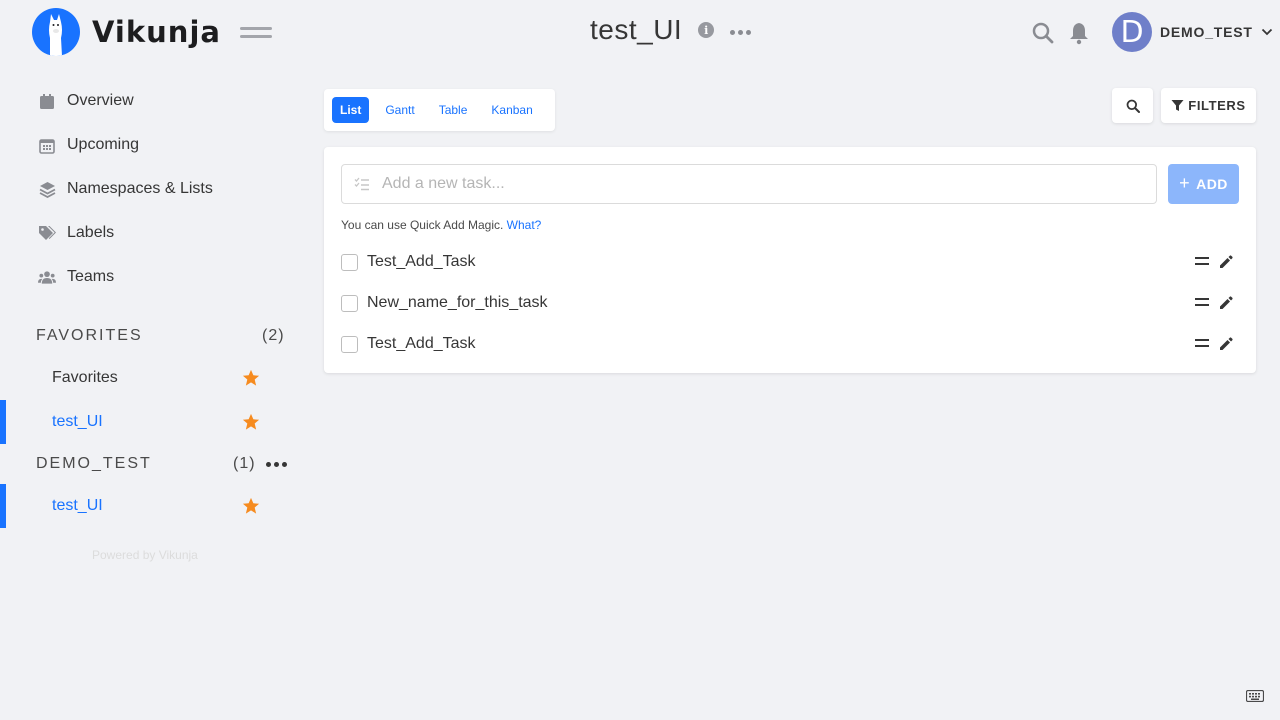  I want to click on sidebar-item-overview: Overview, so click(86, 101).